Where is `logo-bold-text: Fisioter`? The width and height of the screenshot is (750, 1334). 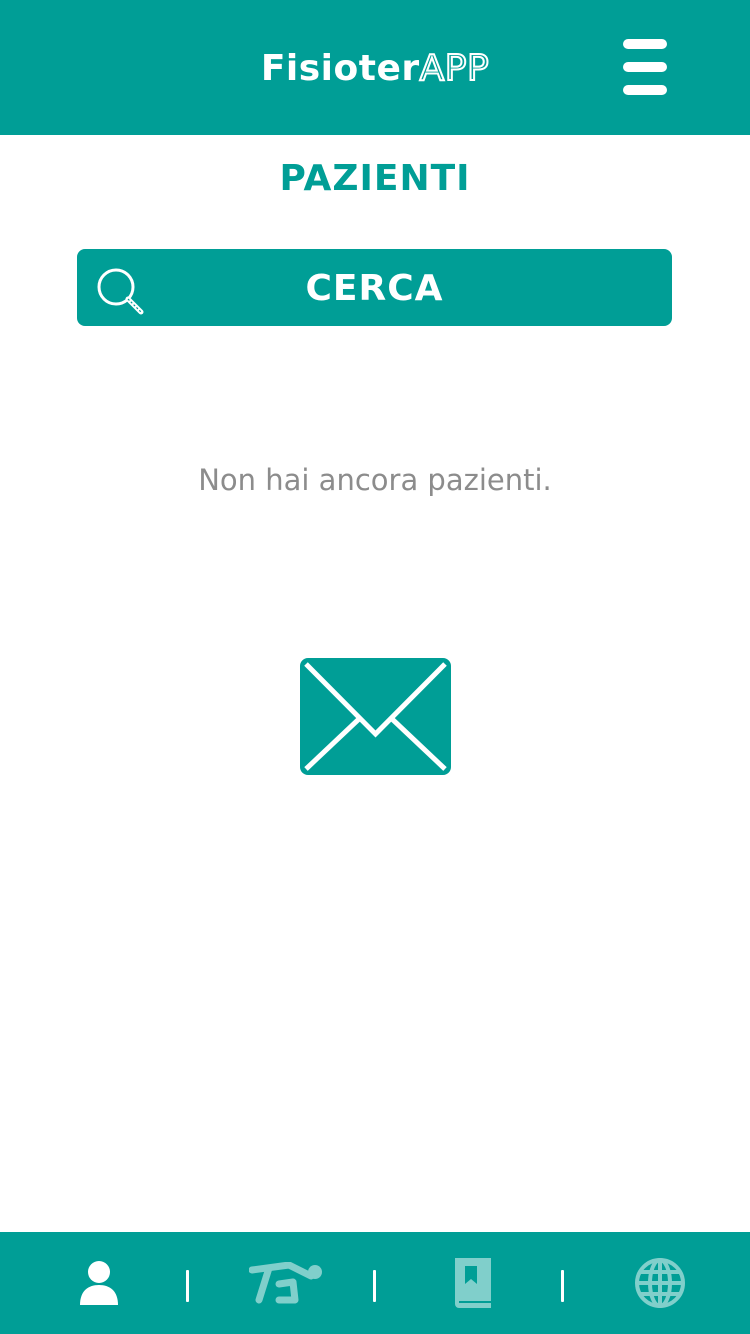
logo-bold-text: Fisioter is located at coordinates (340, 68).